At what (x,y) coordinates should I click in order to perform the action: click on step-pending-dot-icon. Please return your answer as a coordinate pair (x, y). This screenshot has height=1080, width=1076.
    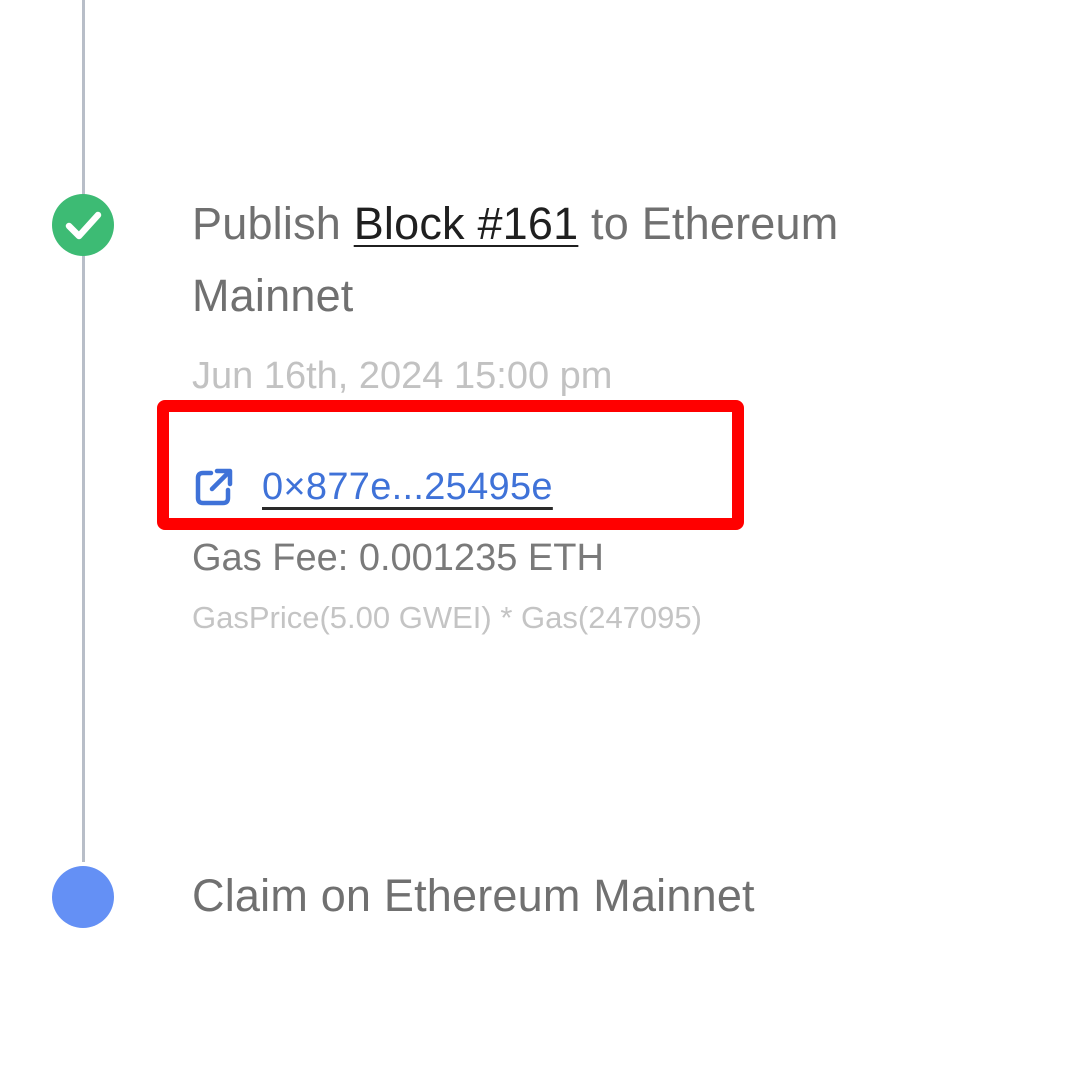
    Looking at the image, I should click on (83, 897).